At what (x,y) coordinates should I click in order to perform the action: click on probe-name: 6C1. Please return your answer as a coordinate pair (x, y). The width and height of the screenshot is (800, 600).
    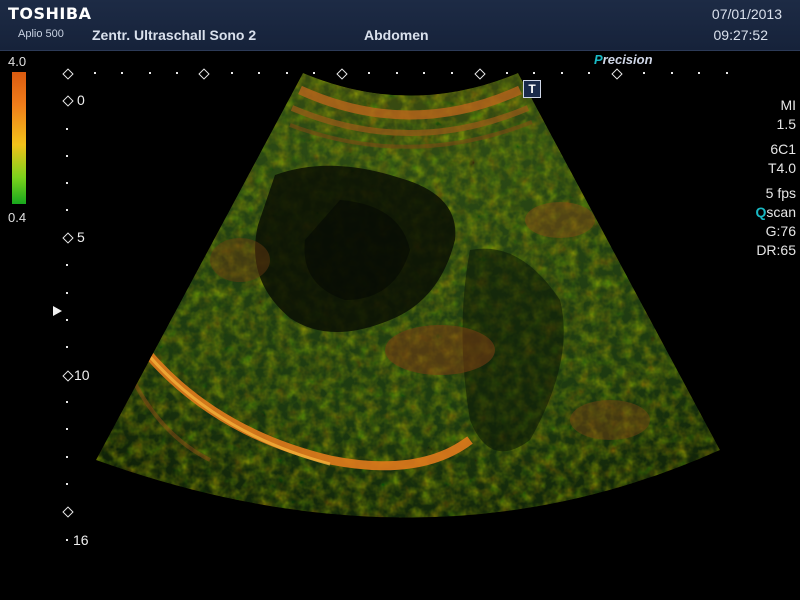
    Looking at the image, I should click on (783, 149).